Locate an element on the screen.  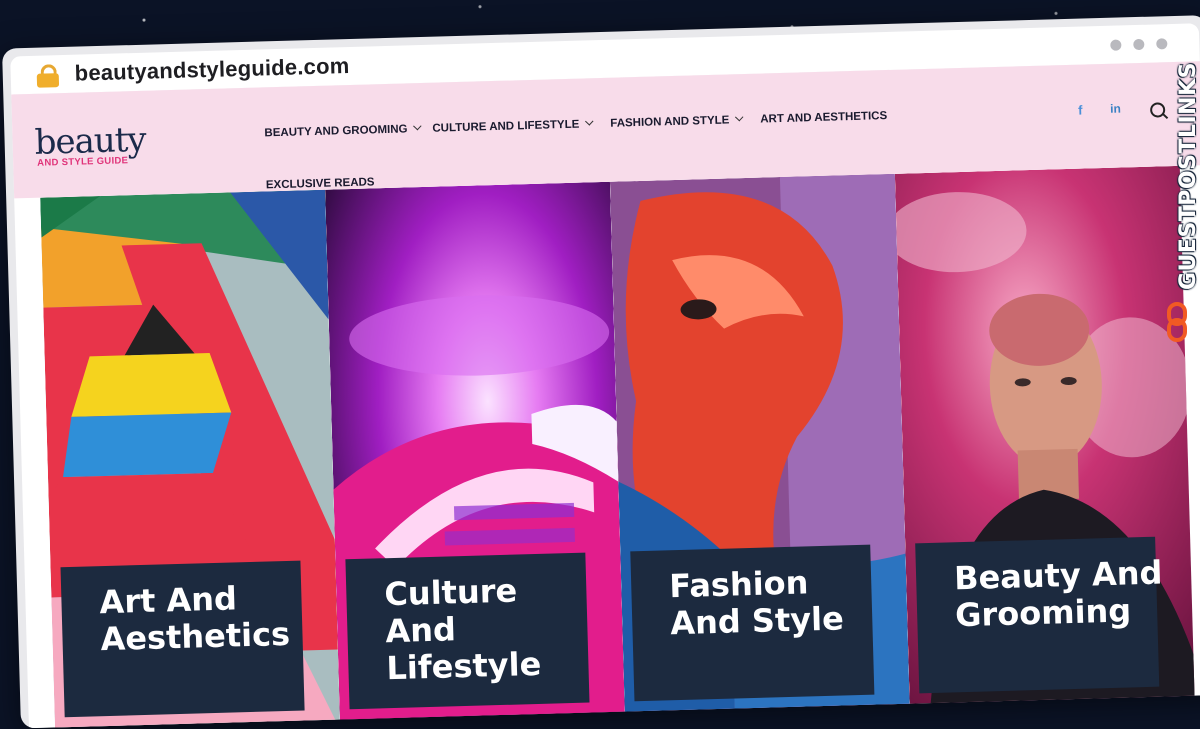
linkedin-icon: in is located at coordinates (1115, 108).